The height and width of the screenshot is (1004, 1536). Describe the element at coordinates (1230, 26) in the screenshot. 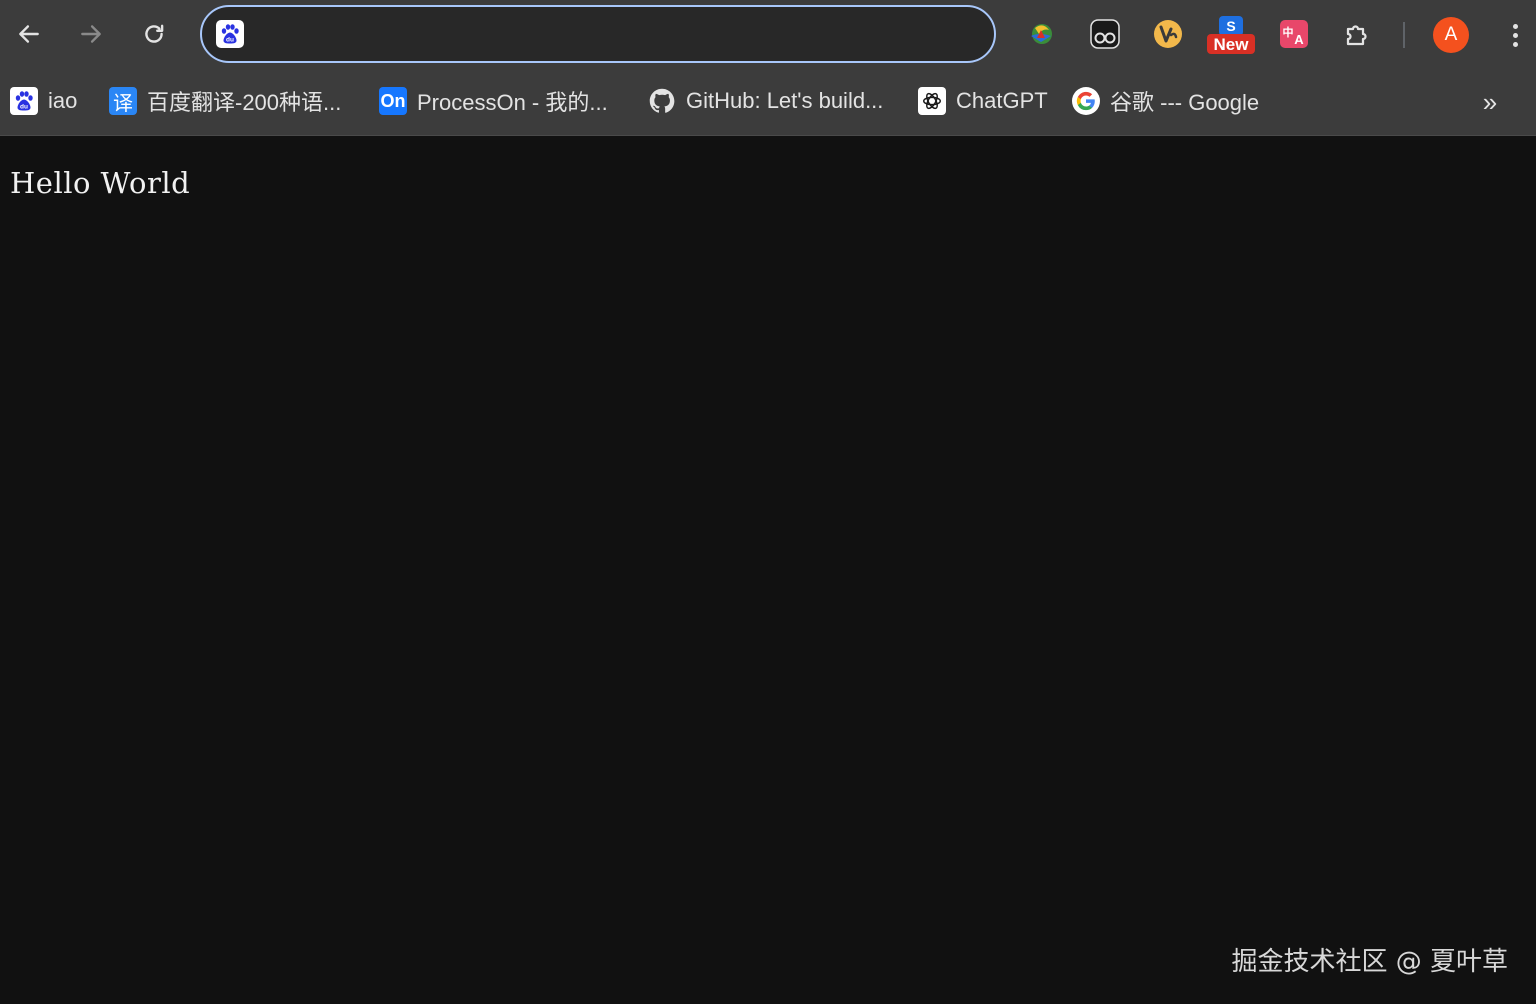

I see `svg-text: S` at that location.